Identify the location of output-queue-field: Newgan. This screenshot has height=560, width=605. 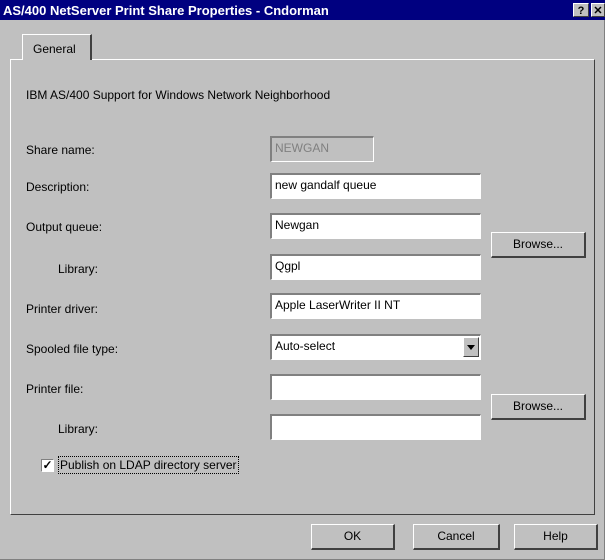
(375, 226).